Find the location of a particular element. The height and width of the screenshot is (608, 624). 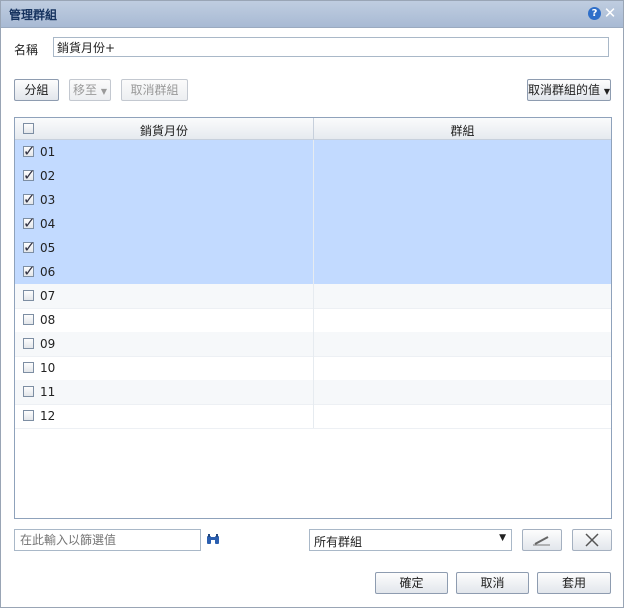

table-row: ✓ 02 is located at coordinates (313, 176).